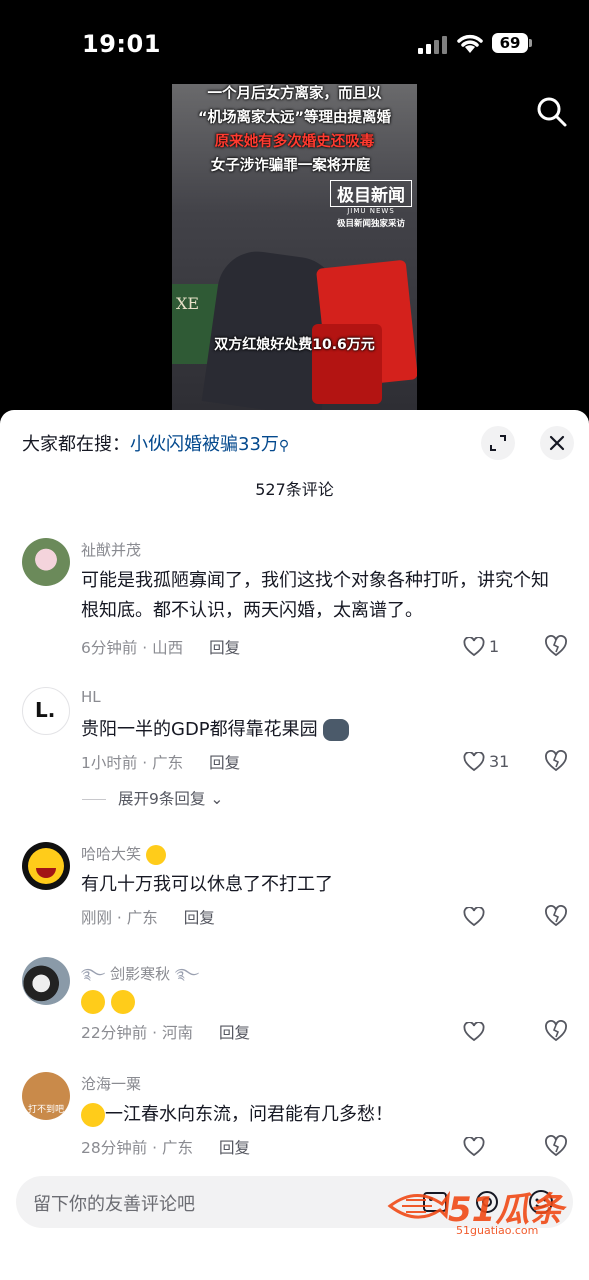 This screenshot has height=1280, width=589. I want to click on comment-count: 527条评论, so click(294, 489).